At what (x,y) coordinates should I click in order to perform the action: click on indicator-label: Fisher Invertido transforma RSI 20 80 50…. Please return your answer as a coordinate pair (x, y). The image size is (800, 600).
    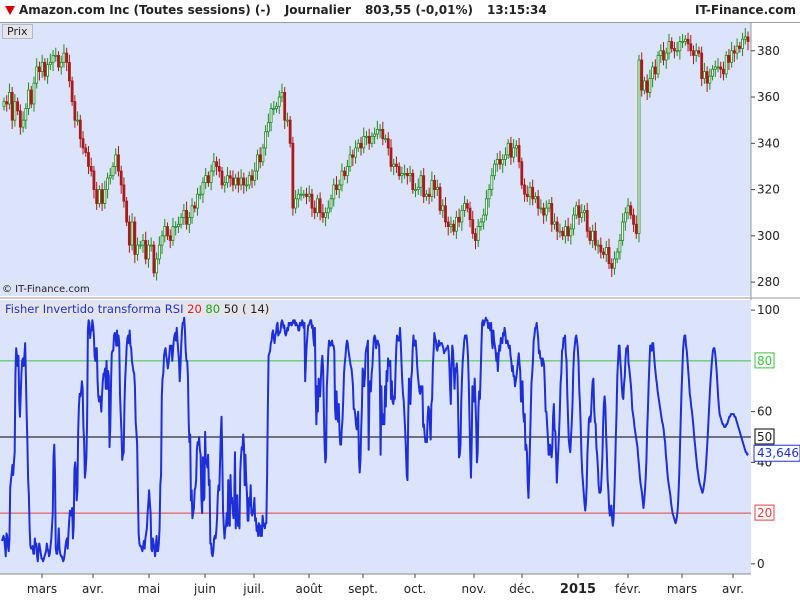
    Looking at the image, I should click on (137, 309).